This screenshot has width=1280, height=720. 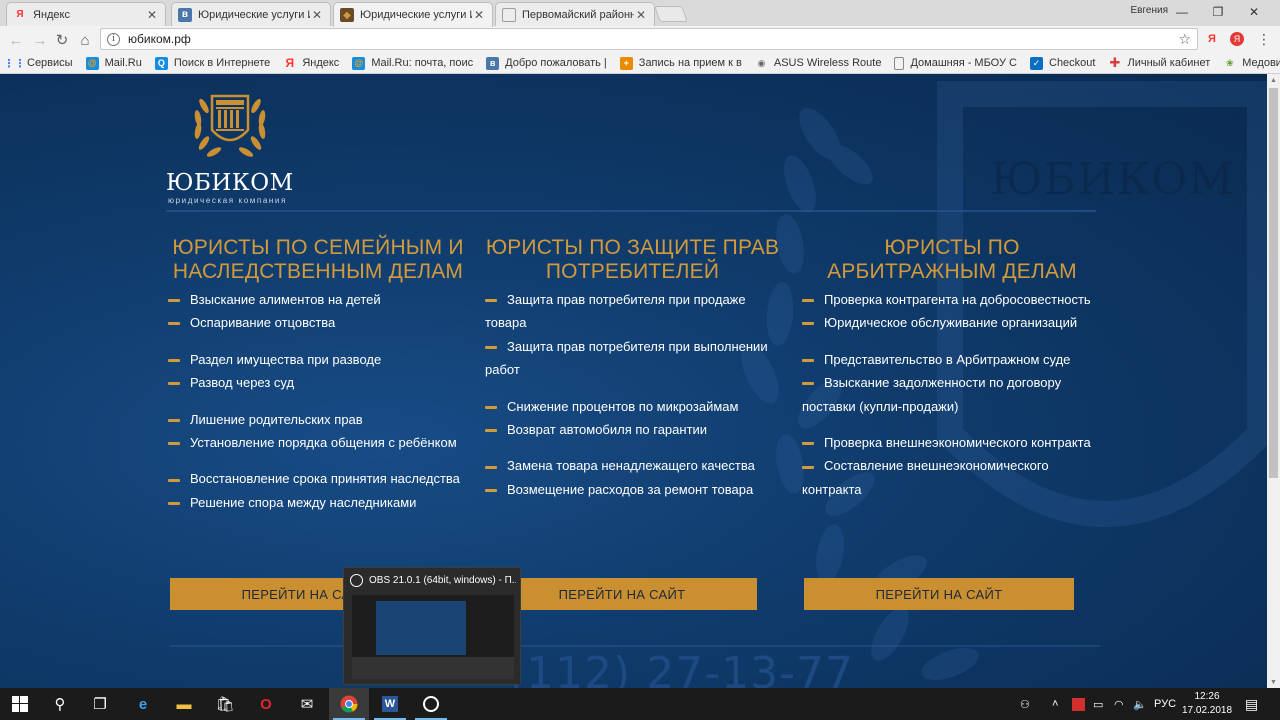 What do you see at coordinates (680, 63) in the screenshot?
I see `bookmark-doctor: + Запись на прием к в` at bounding box center [680, 63].